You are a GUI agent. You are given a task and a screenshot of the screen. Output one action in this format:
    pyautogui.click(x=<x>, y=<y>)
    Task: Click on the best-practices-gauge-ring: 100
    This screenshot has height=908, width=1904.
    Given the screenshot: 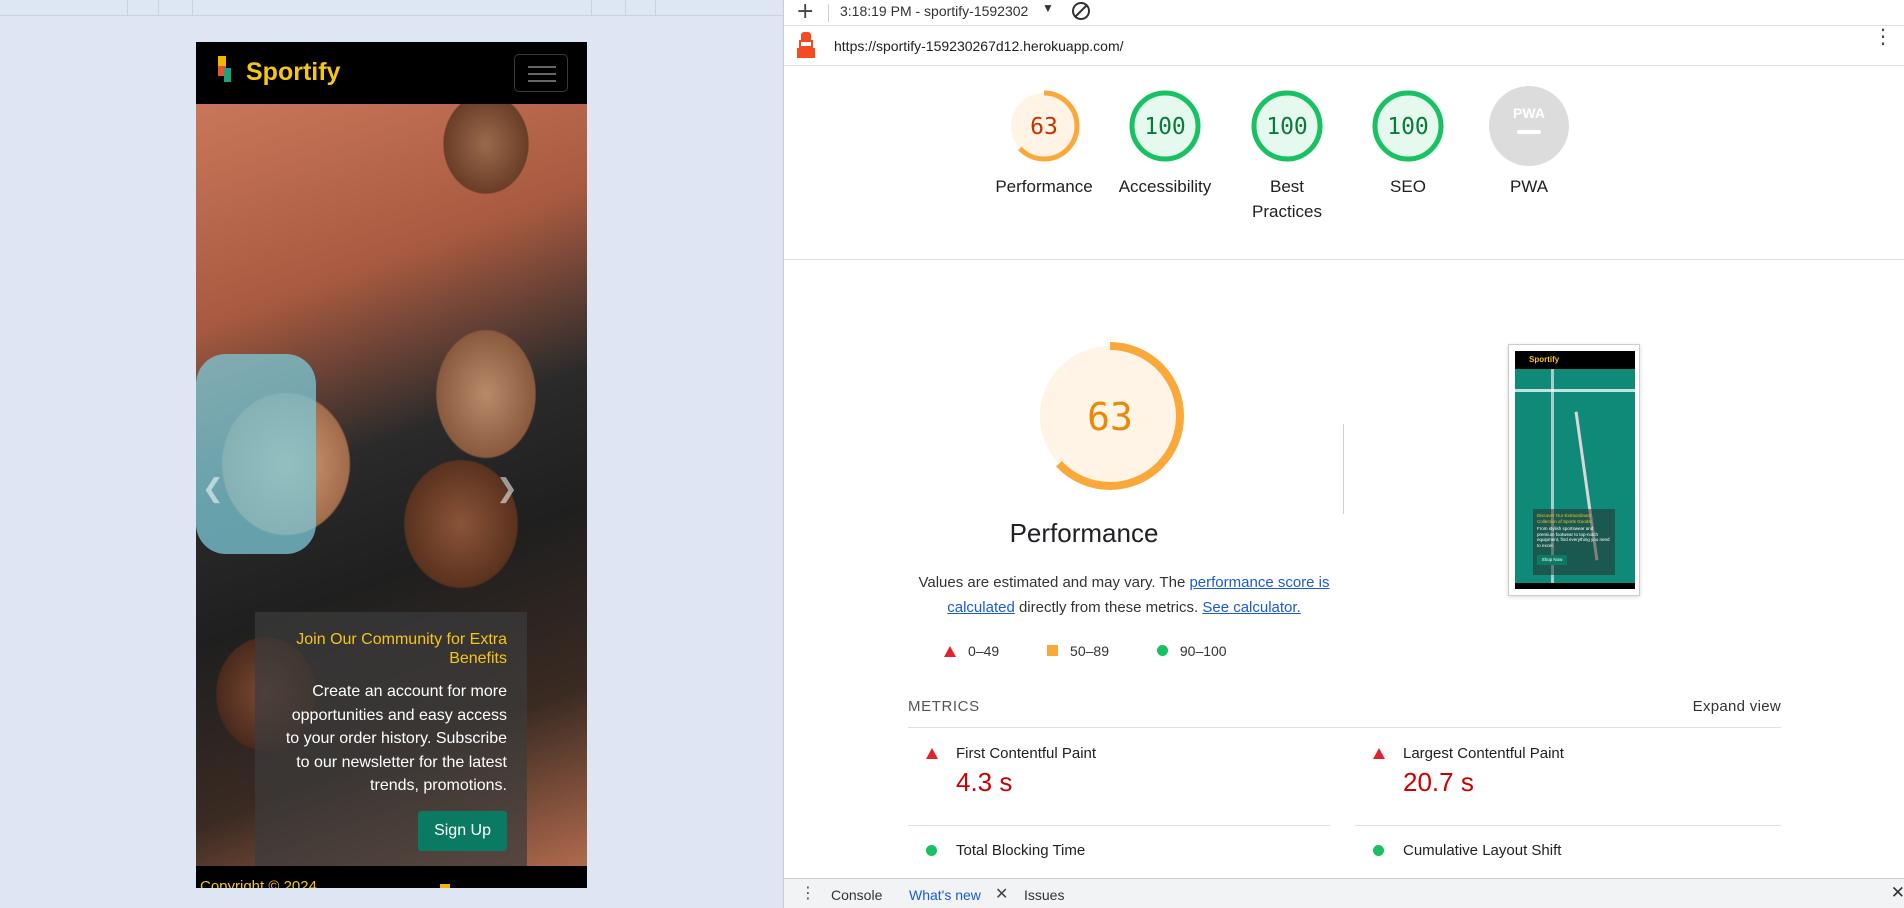 What is the action you would take?
    pyautogui.click(x=1287, y=126)
    